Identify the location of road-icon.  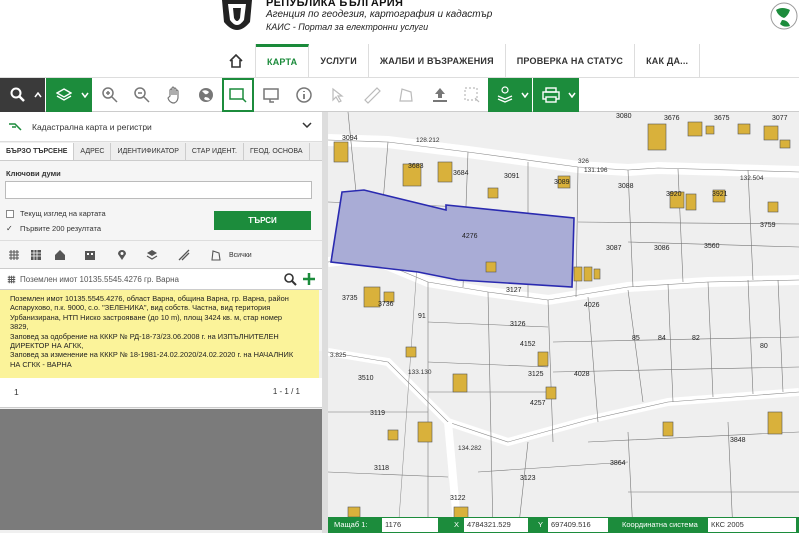
(184, 255).